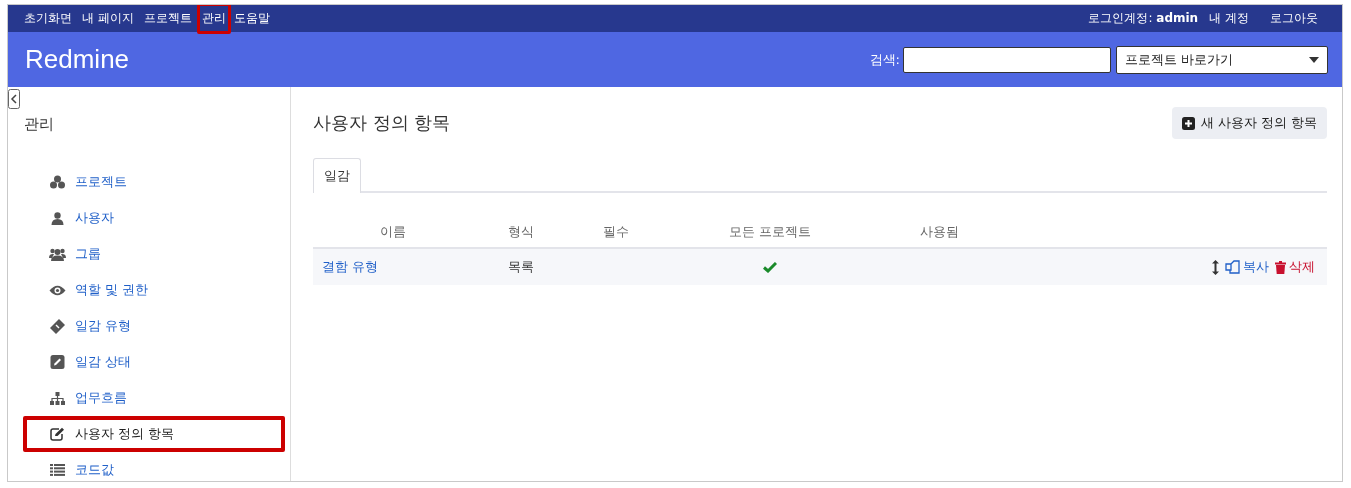  What do you see at coordinates (1222, 59) in the screenshot?
I see `project-jump-dropdown: 프로젝트 바로가기` at bounding box center [1222, 59].